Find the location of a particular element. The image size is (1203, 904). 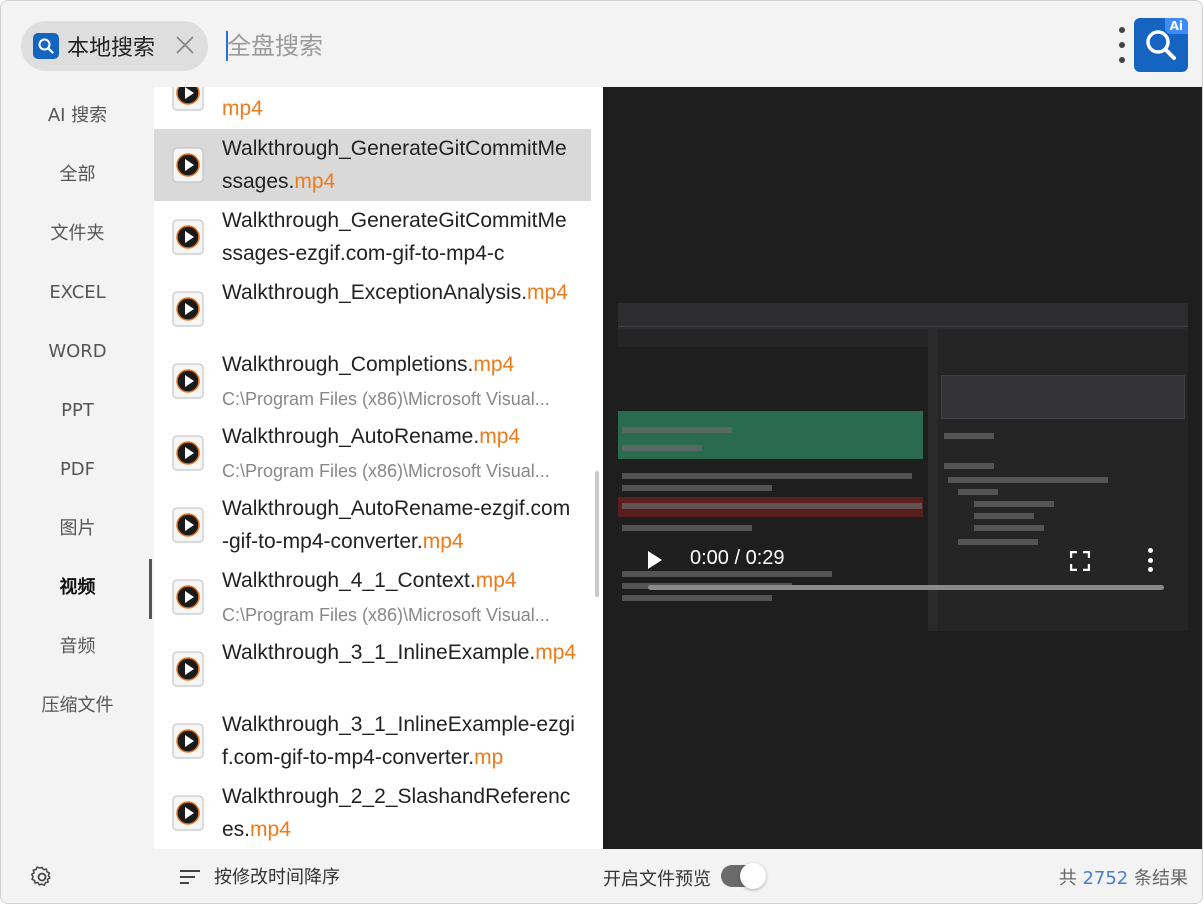

ai-search-button: Ai is located at coordinates (1161, 45).